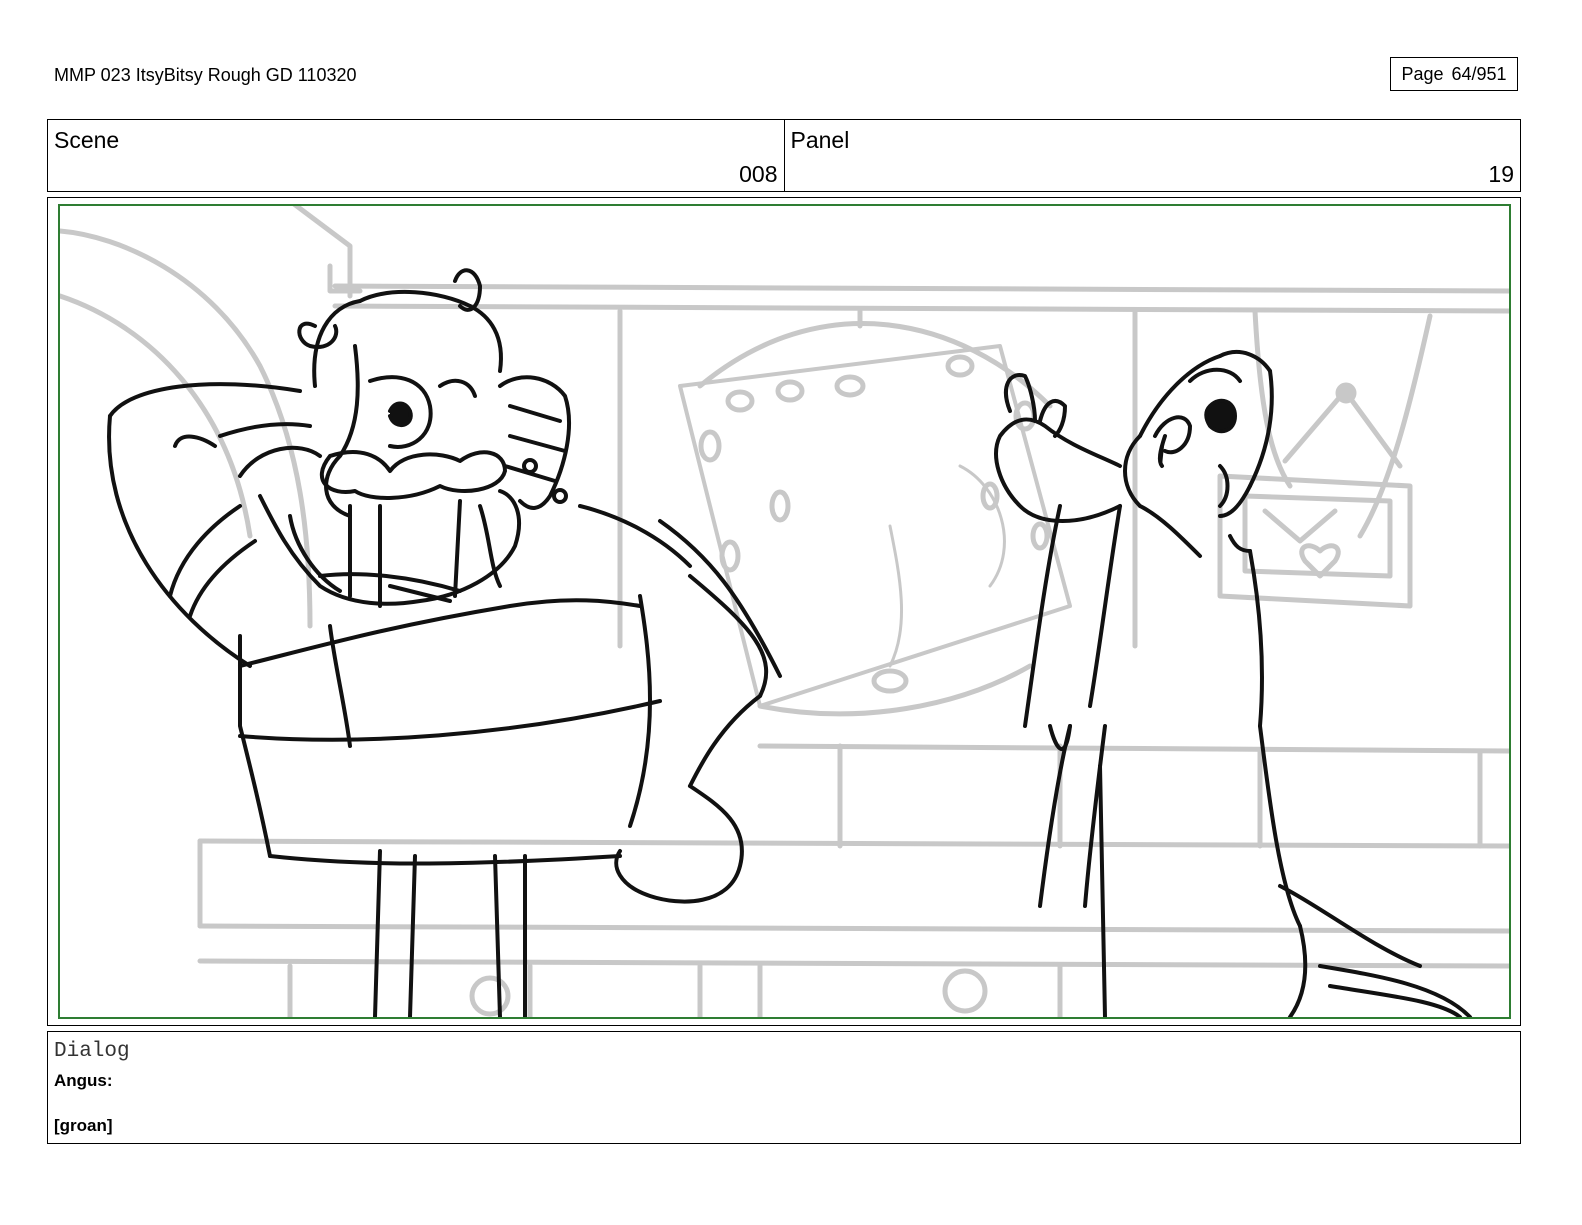  I want to click on panel-number: 19, so click(1501, 174).